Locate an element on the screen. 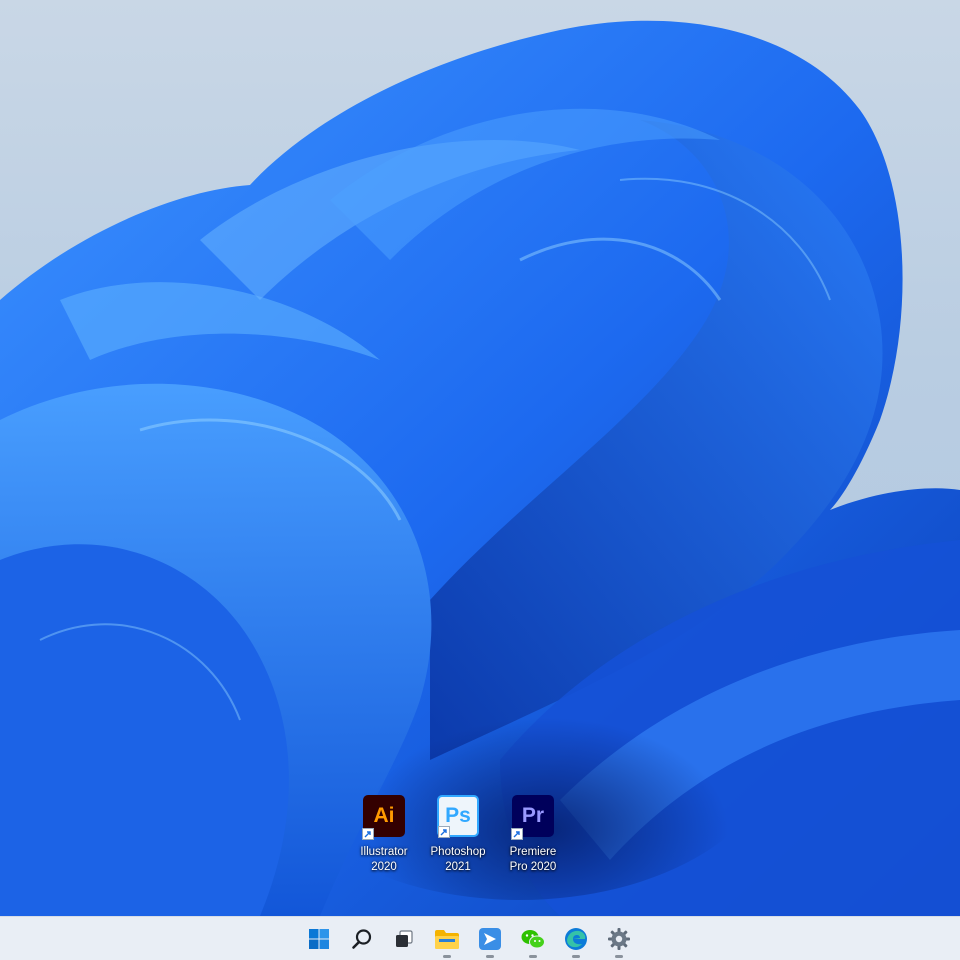 The image size is (960, 960). task-view-icon is located at coordinates (404, 938).